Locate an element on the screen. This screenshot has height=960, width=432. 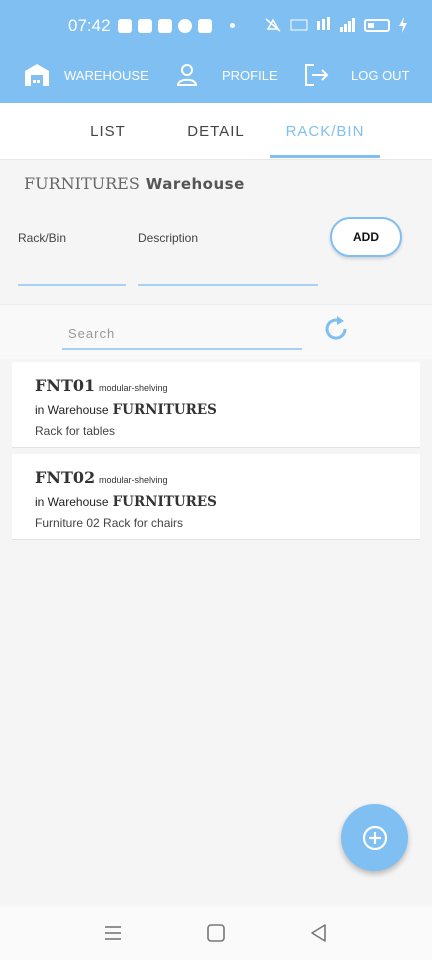
warehouse-word: Warehouse is located at coordinates (195, 184).